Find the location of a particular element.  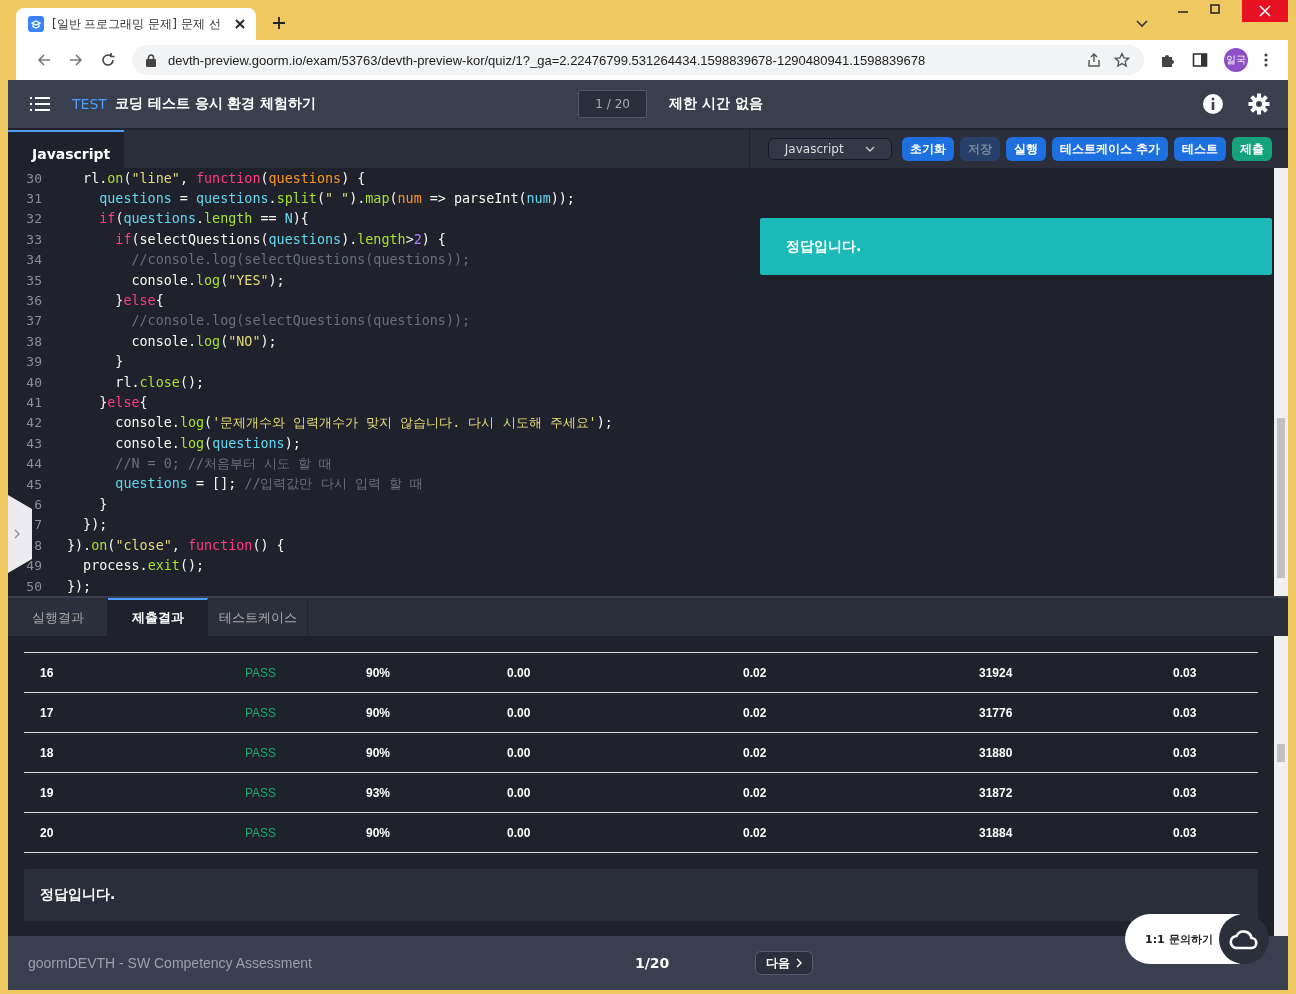

toolbar-button: 테스트 is located at coordinates (1200, 149).